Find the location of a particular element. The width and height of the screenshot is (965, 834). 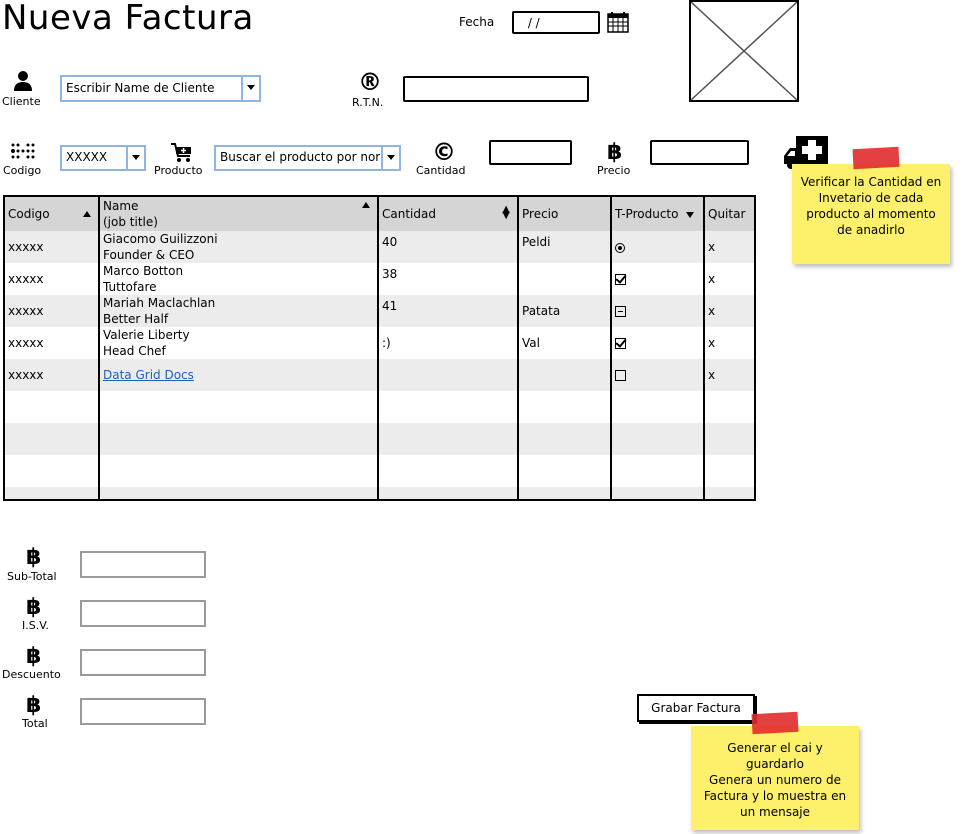

cantidad-input is located at coordinates (530, 152).